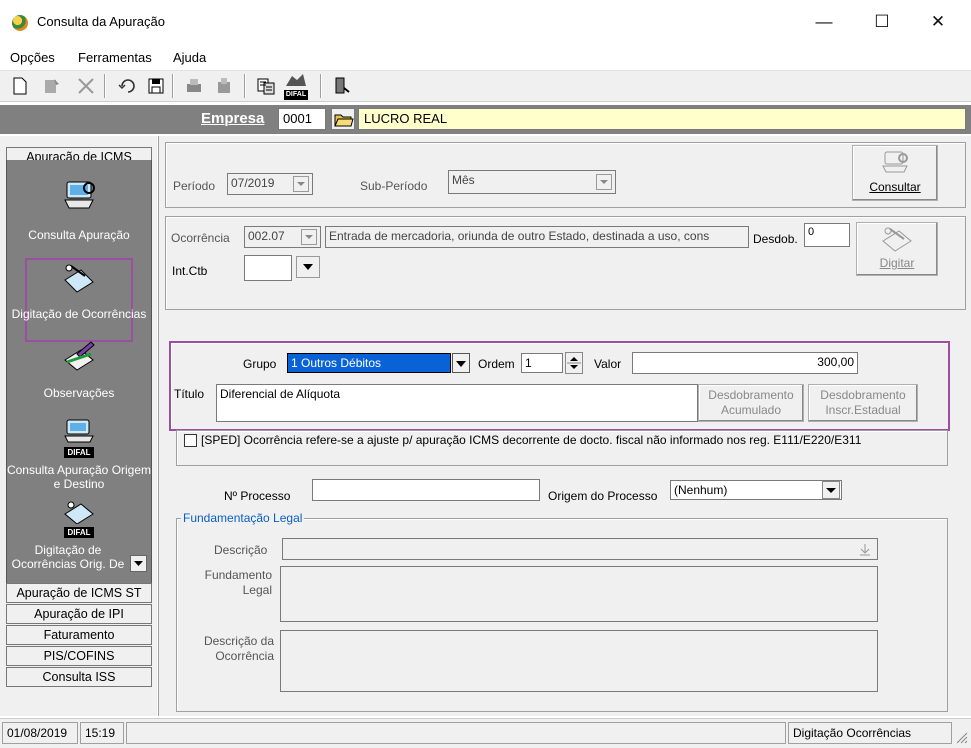  Describe the element at coordinates (238, 582) in the screenshot. I see `fundamento-legal-label: Fundamento Legal` at that location.